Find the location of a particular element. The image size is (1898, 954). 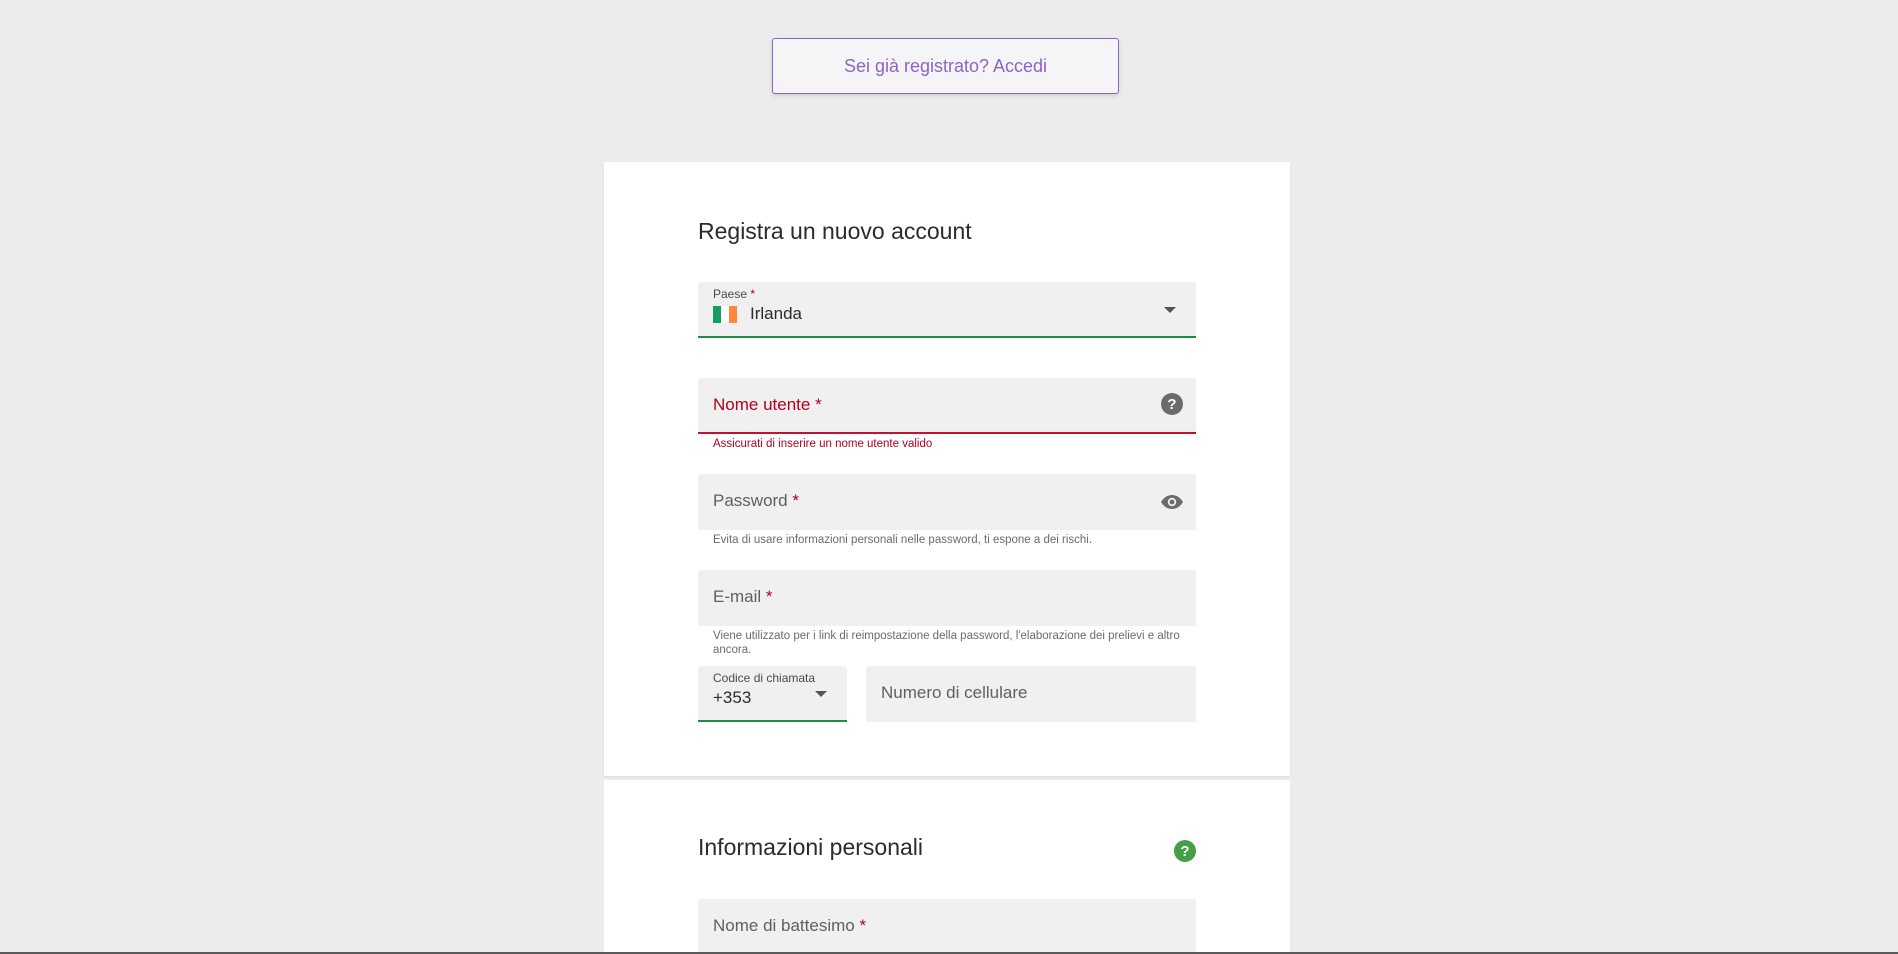

ireland-flag-icon is located at coordinates (725, 314).